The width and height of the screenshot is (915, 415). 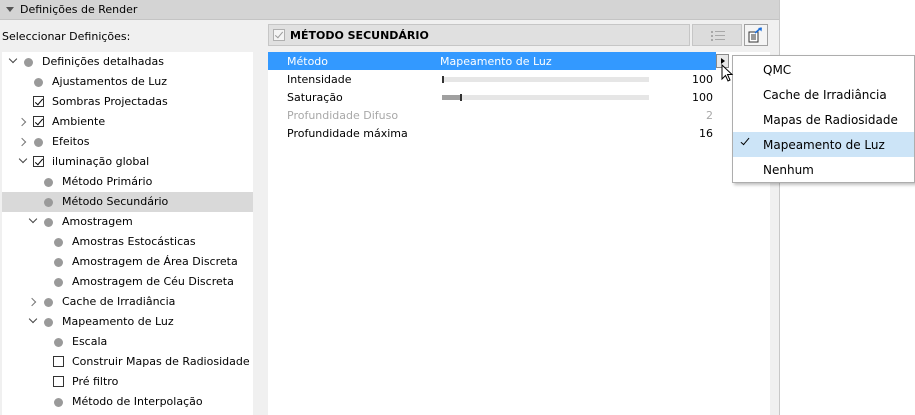 I want to click on tree-item-sampling: Amostragem, so click(x=127, y=222).